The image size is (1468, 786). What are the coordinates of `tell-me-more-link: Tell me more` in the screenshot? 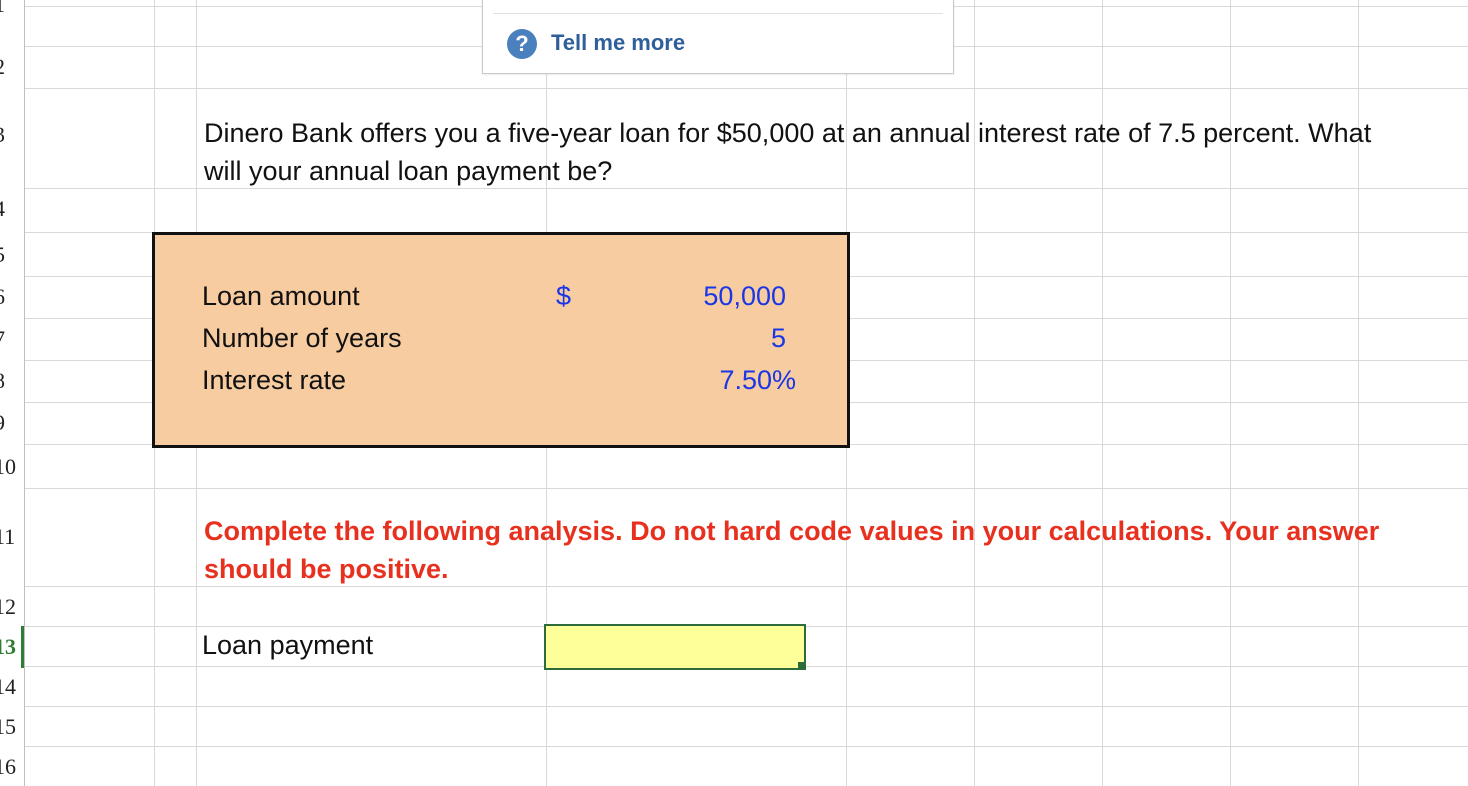 It's located at (618, 43).